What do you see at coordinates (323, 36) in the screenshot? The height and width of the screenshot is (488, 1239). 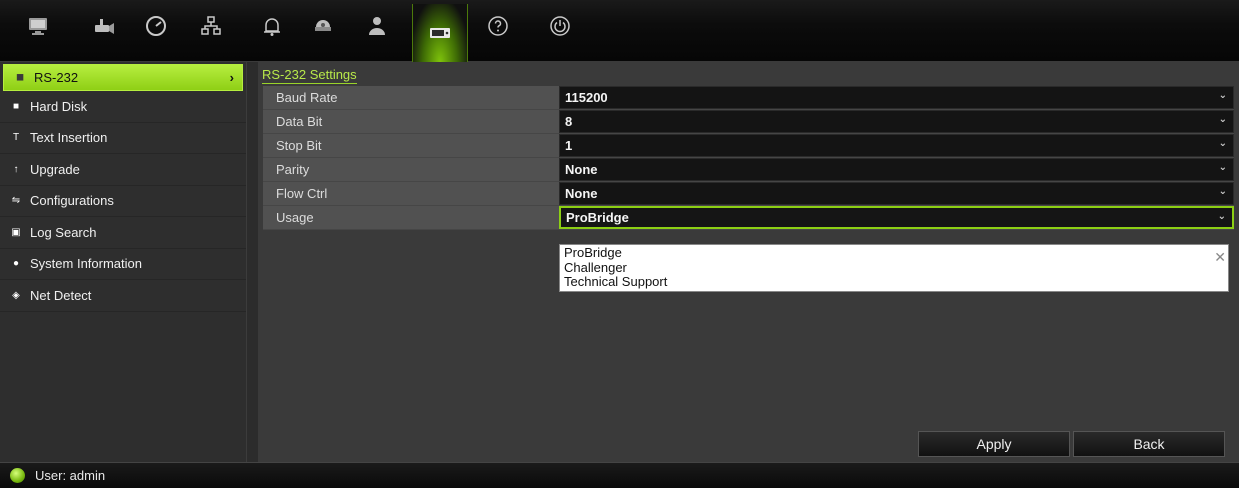 I see `dome-camera-icon` at bounding box center [323, 36].